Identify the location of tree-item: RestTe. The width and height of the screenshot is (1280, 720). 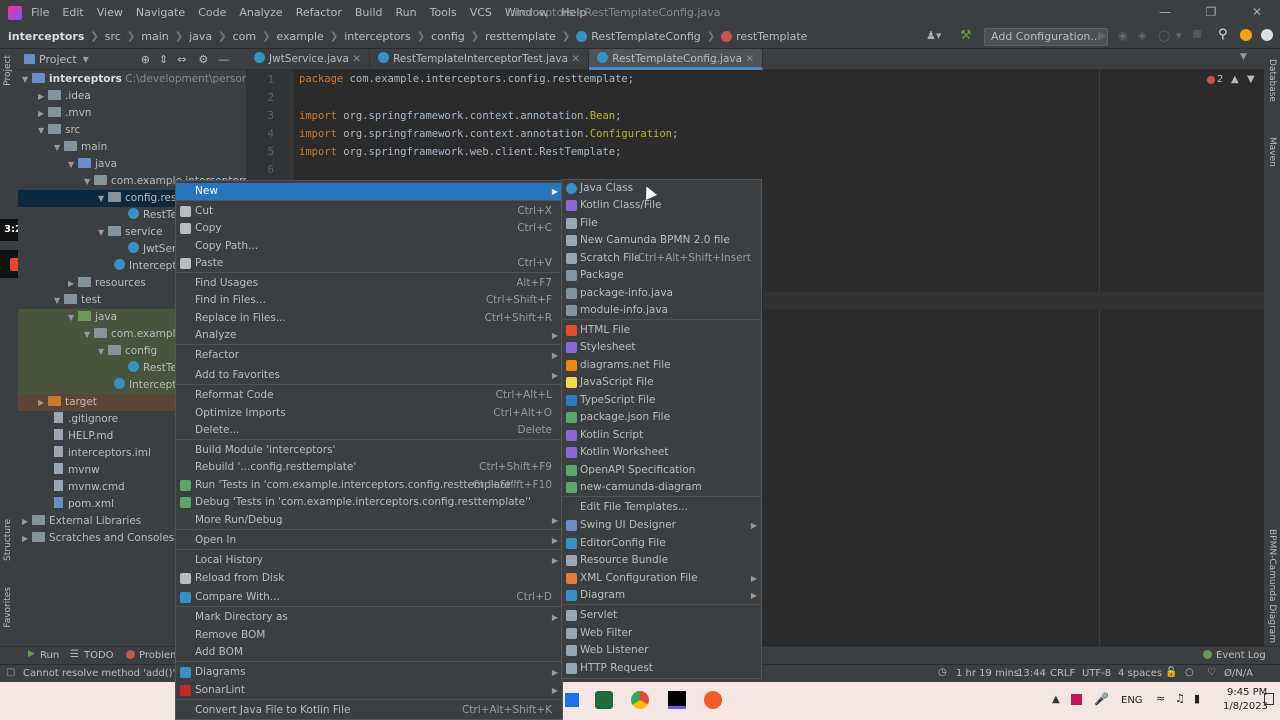
(152, 215).